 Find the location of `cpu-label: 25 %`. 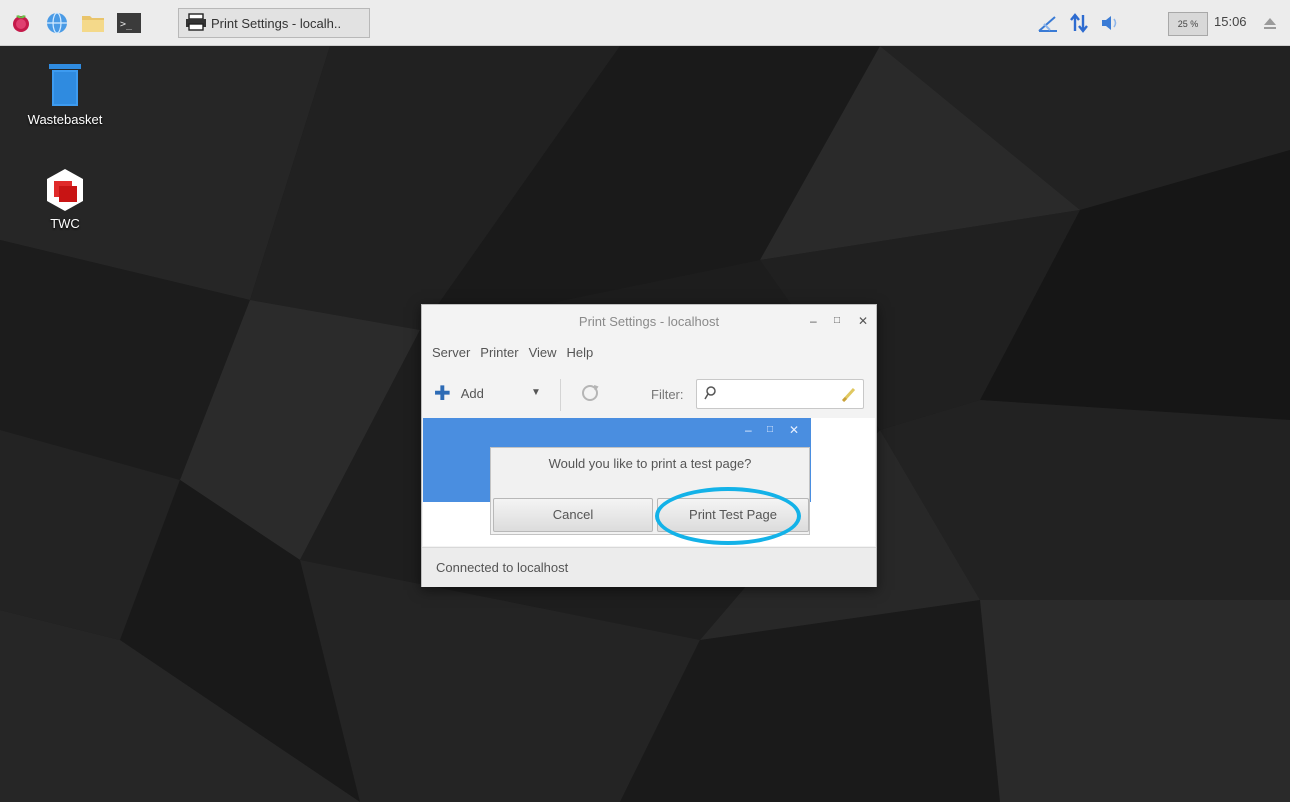

cpu-label: 25 % is located at coordinates (1188, 24).